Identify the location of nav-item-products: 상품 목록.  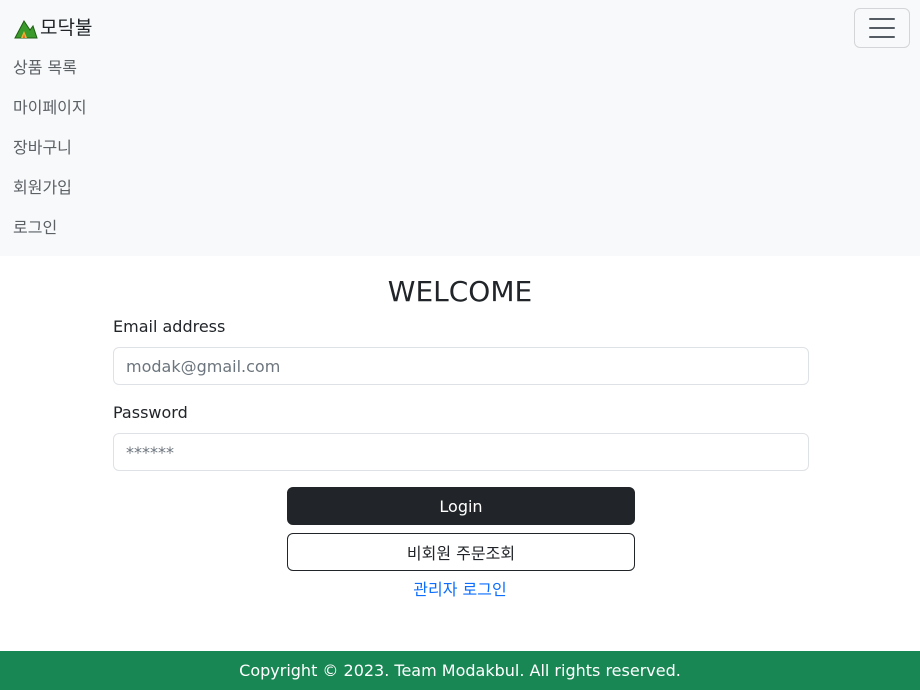
(50, 68).